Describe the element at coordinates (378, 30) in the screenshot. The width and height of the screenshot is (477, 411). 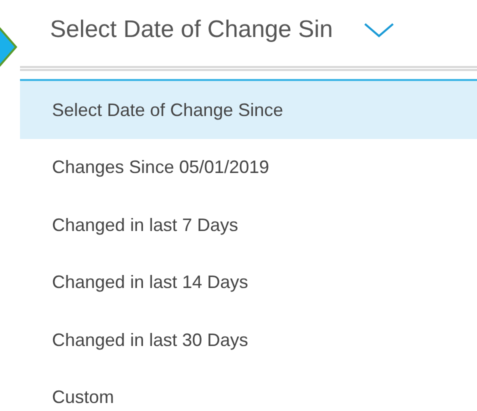
I see `chevron-down-icon` at that location.